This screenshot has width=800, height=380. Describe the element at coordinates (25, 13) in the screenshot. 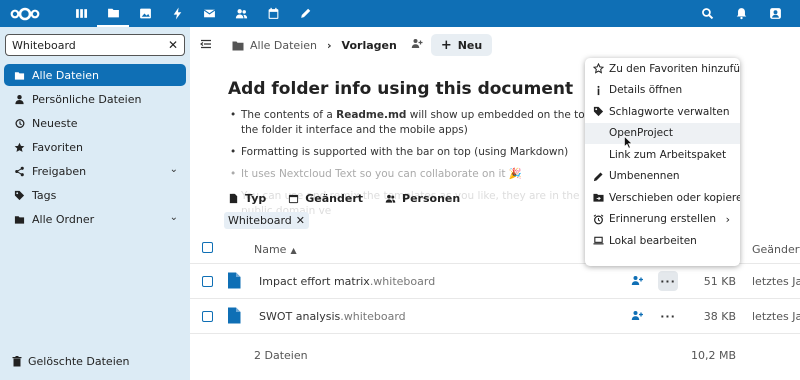

I see `nextcloud-logo-icon` at that location.